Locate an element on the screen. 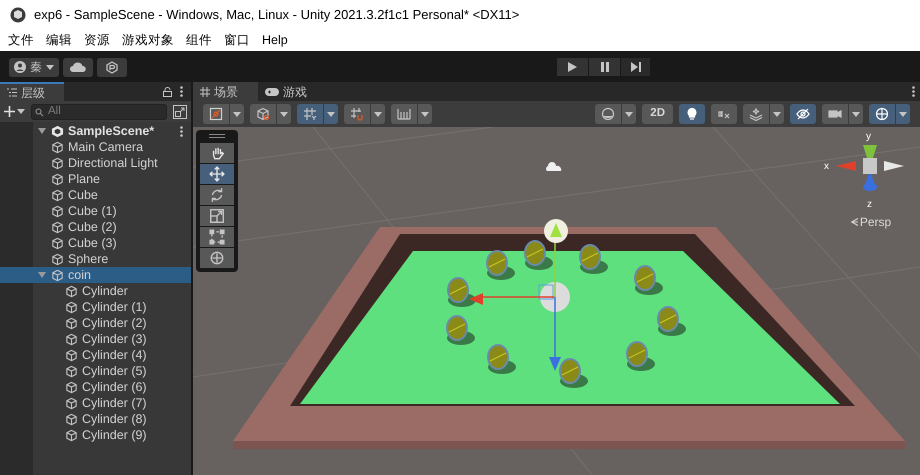 The width and height of the screenshot is (920, 475). unity-logo-icon is located at coordinates (57, 131).